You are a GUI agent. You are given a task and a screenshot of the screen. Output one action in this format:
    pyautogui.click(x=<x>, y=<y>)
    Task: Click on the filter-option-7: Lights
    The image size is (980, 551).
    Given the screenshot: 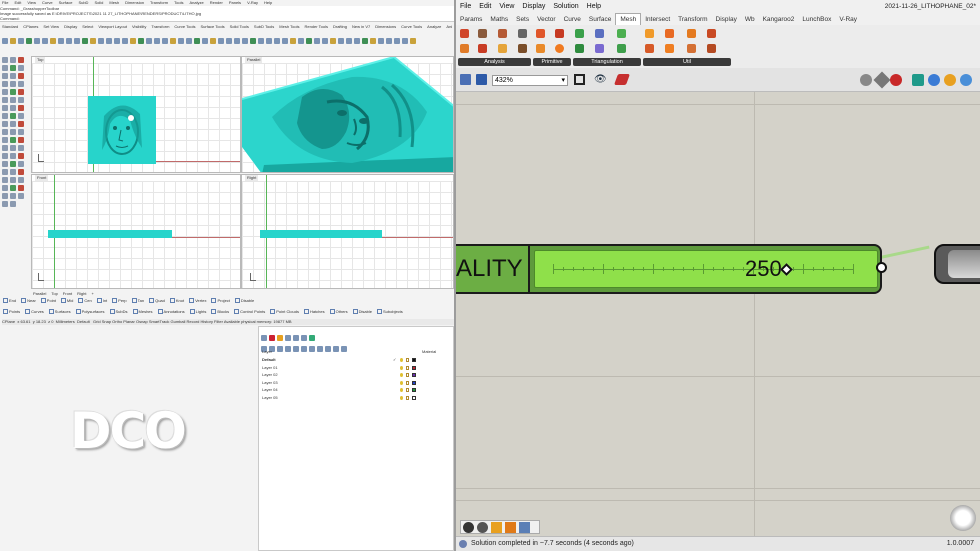 What is the action you would take?
    pyautogui.click(x=198, y=311)
    